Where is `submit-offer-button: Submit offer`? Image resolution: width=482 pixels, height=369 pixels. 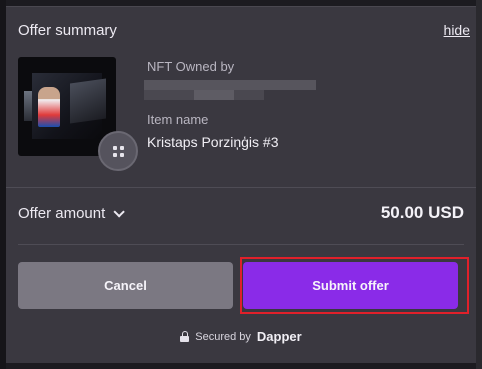
submit-offer-button: Submit offer is located at coordinates (350, 285).